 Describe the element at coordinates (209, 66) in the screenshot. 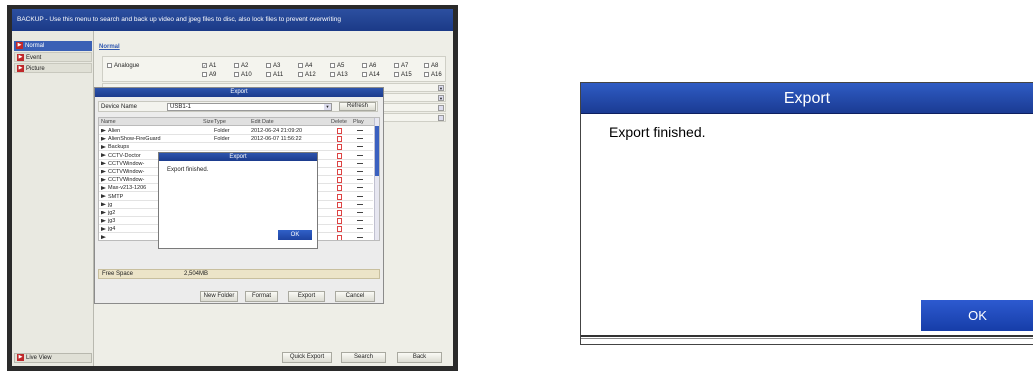

I see `channel-a1: ✓ A1` at that location.